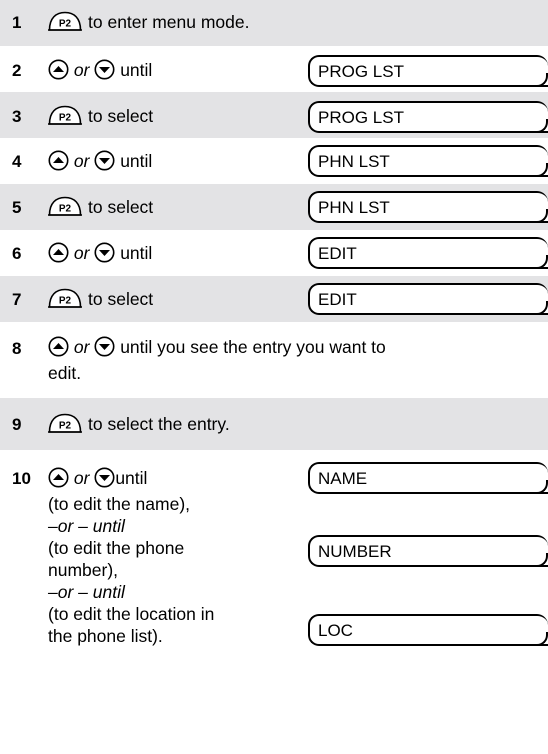 The height and width of the screenshot is (754, 548). What do you see at coordinates (274, 253) in the screenshot?
I see `step-6: 6 or until EDIT` at bounding box center [274, 253].